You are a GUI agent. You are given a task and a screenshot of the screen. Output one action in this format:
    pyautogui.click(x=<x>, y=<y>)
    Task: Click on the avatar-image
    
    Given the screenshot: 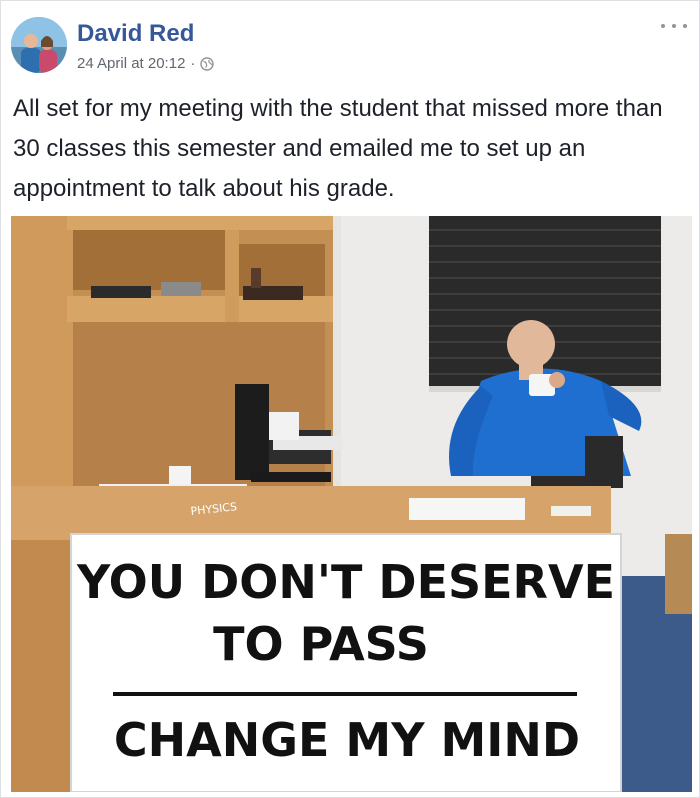 What is the action you would take?
    pyautogui.click(x=39, y=45)
    